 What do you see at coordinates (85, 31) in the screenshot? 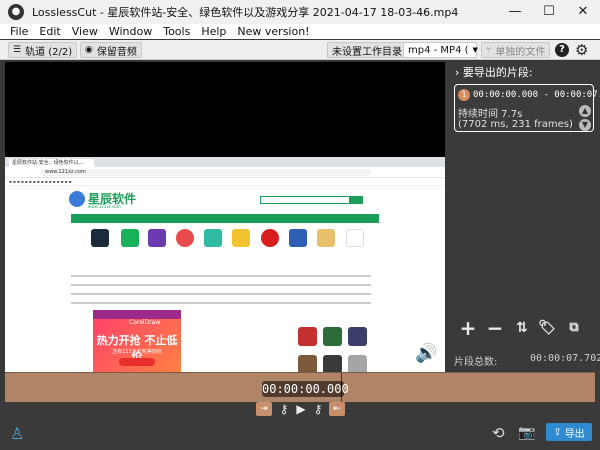
I see `menu-view: View` at bounding box center [85, 31].